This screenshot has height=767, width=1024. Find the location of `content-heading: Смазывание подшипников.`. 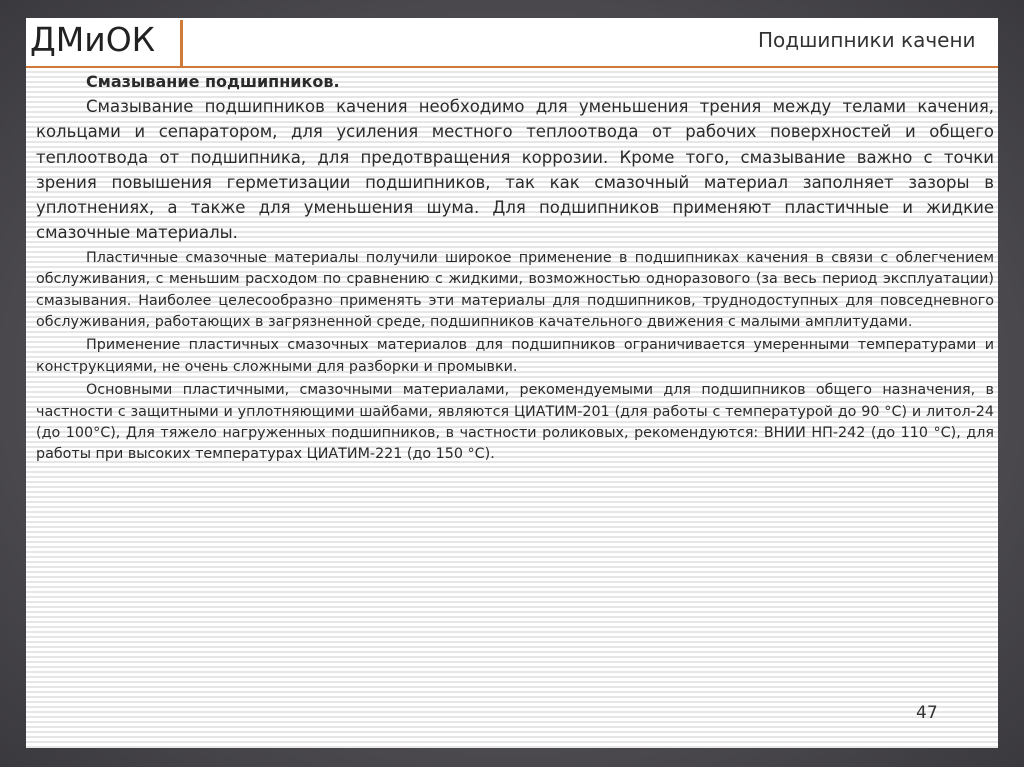

content-heading: Смазывание подшипников. is located at coordinates (213, 81).